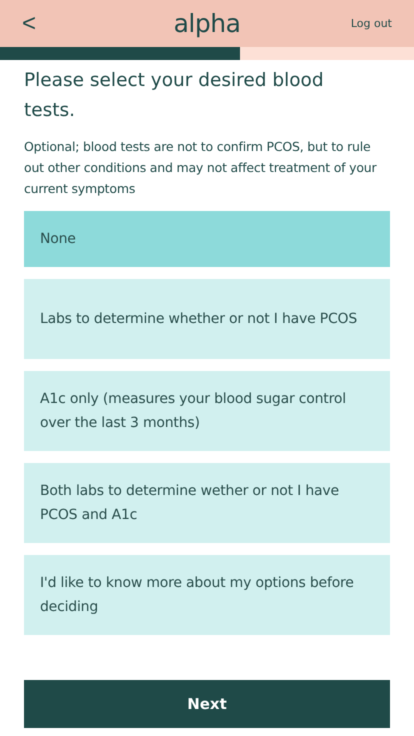 The height and width of the screenshot is (736, 414). What do you see at coordinates (201, 168) in the screenshot?
I see `question-subtitle: Optional; blood tests are not to confirm PCOS, but to rule out other conditions and may not affect treatment of your current symptoms` at bounding box center [201, 168].